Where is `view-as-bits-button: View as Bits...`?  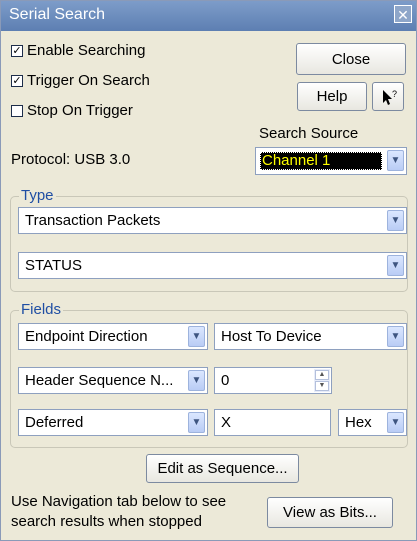
view-as-bits-button: View as Bits... is located at coordinates (330, 512).